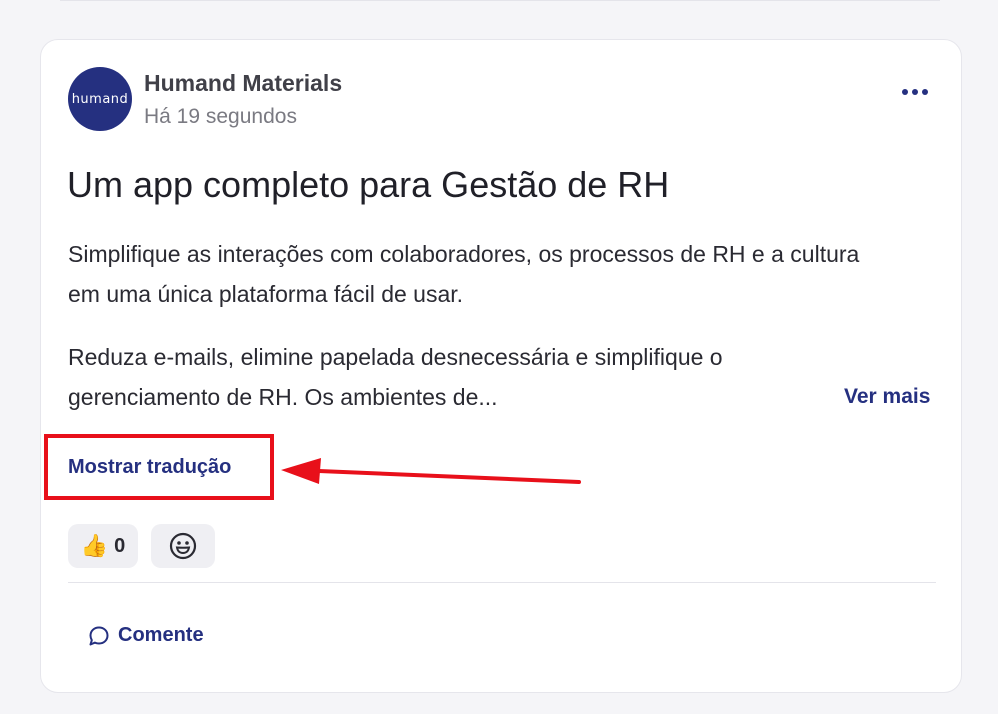 Image resolution: width=998 pixels, height=714 pixels. I want to click on avatar-logo-text: humand, so click(100, 99).